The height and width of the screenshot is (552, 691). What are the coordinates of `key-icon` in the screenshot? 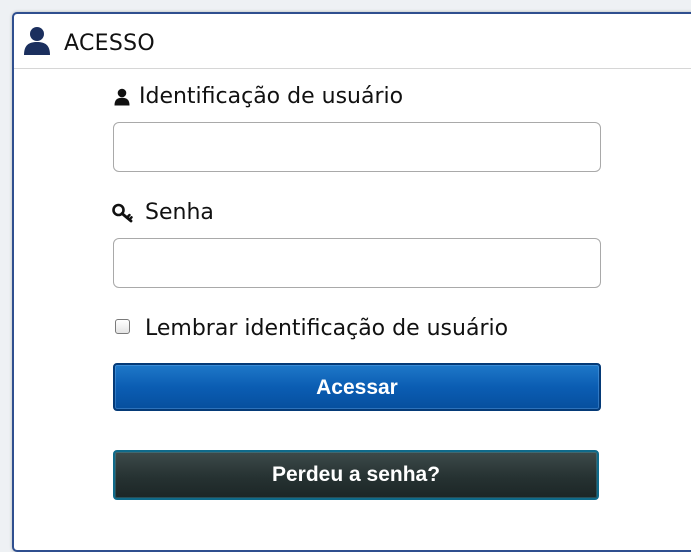 It's located at (122, 213).